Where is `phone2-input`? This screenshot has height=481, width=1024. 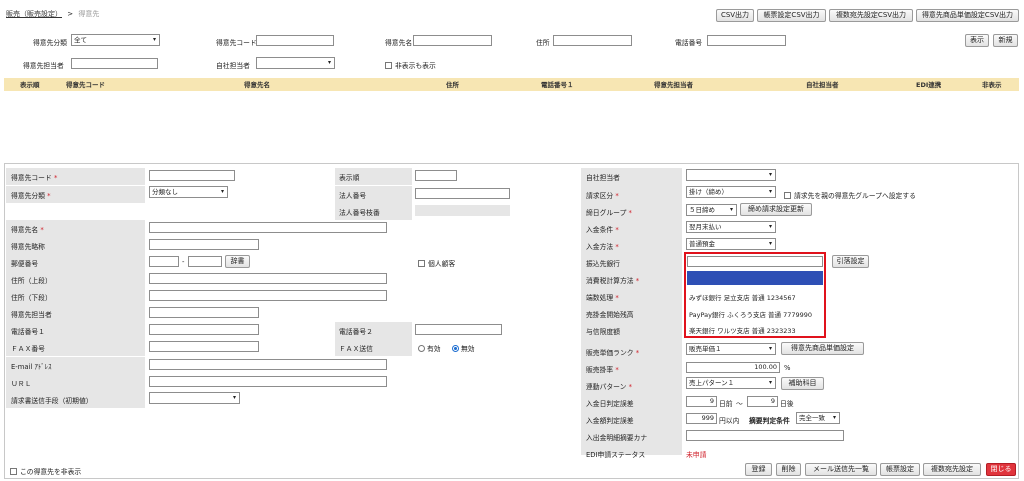
phone2-input is located at coordinates (458, 329).